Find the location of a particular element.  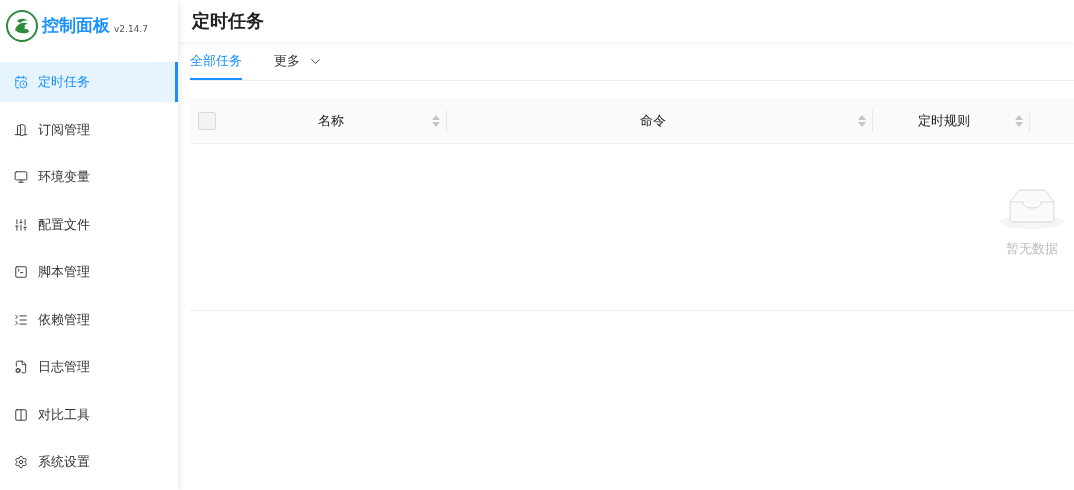

app-name: 控制面板 is located at coordinates (76, 26).